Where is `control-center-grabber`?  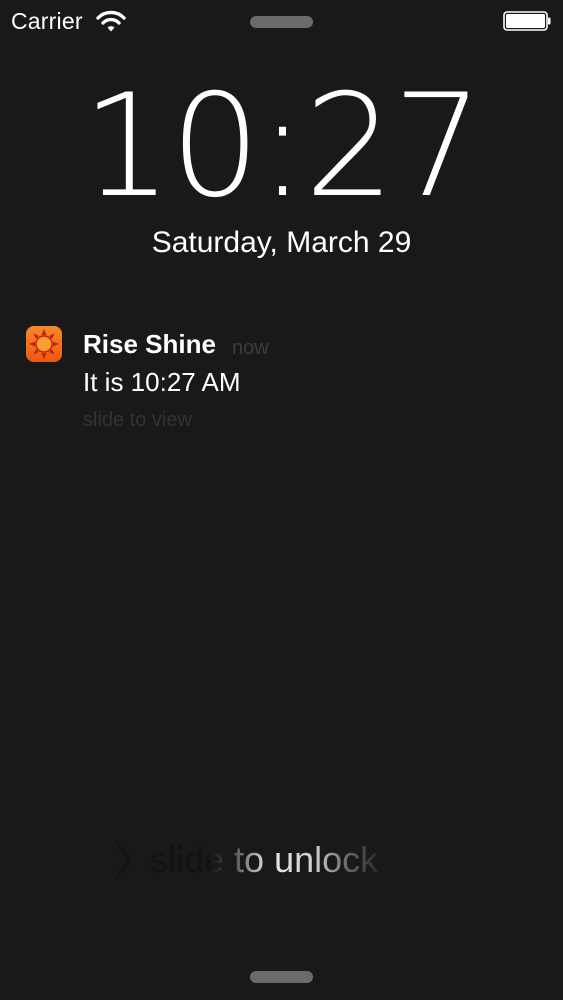
control-center-grabber is located at coordinates (281, 977).